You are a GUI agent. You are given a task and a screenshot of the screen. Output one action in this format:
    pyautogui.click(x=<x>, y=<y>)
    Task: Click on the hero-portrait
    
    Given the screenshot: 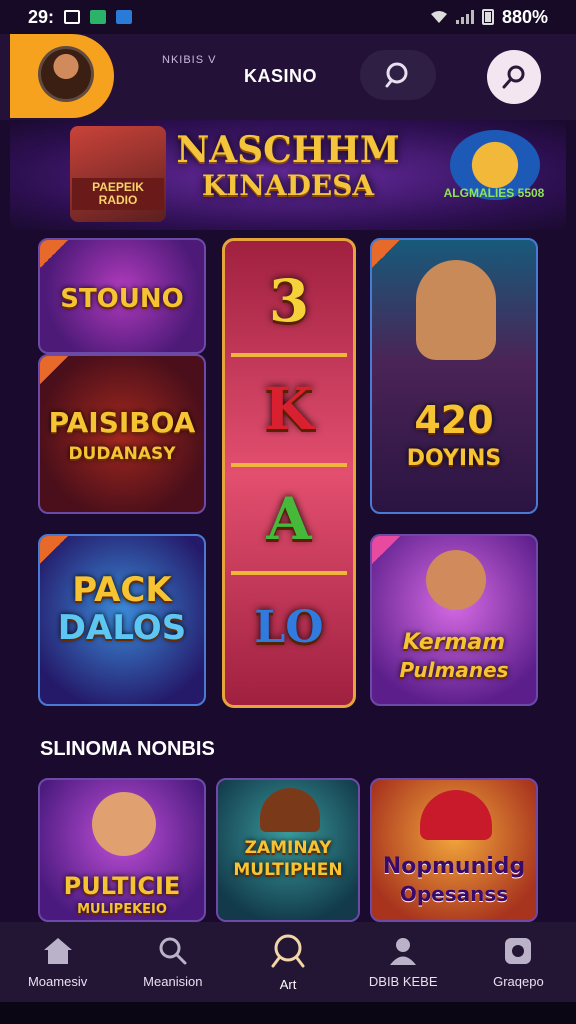 What is the action you would take?
    pyautogui.click(x=456, y=310)
    